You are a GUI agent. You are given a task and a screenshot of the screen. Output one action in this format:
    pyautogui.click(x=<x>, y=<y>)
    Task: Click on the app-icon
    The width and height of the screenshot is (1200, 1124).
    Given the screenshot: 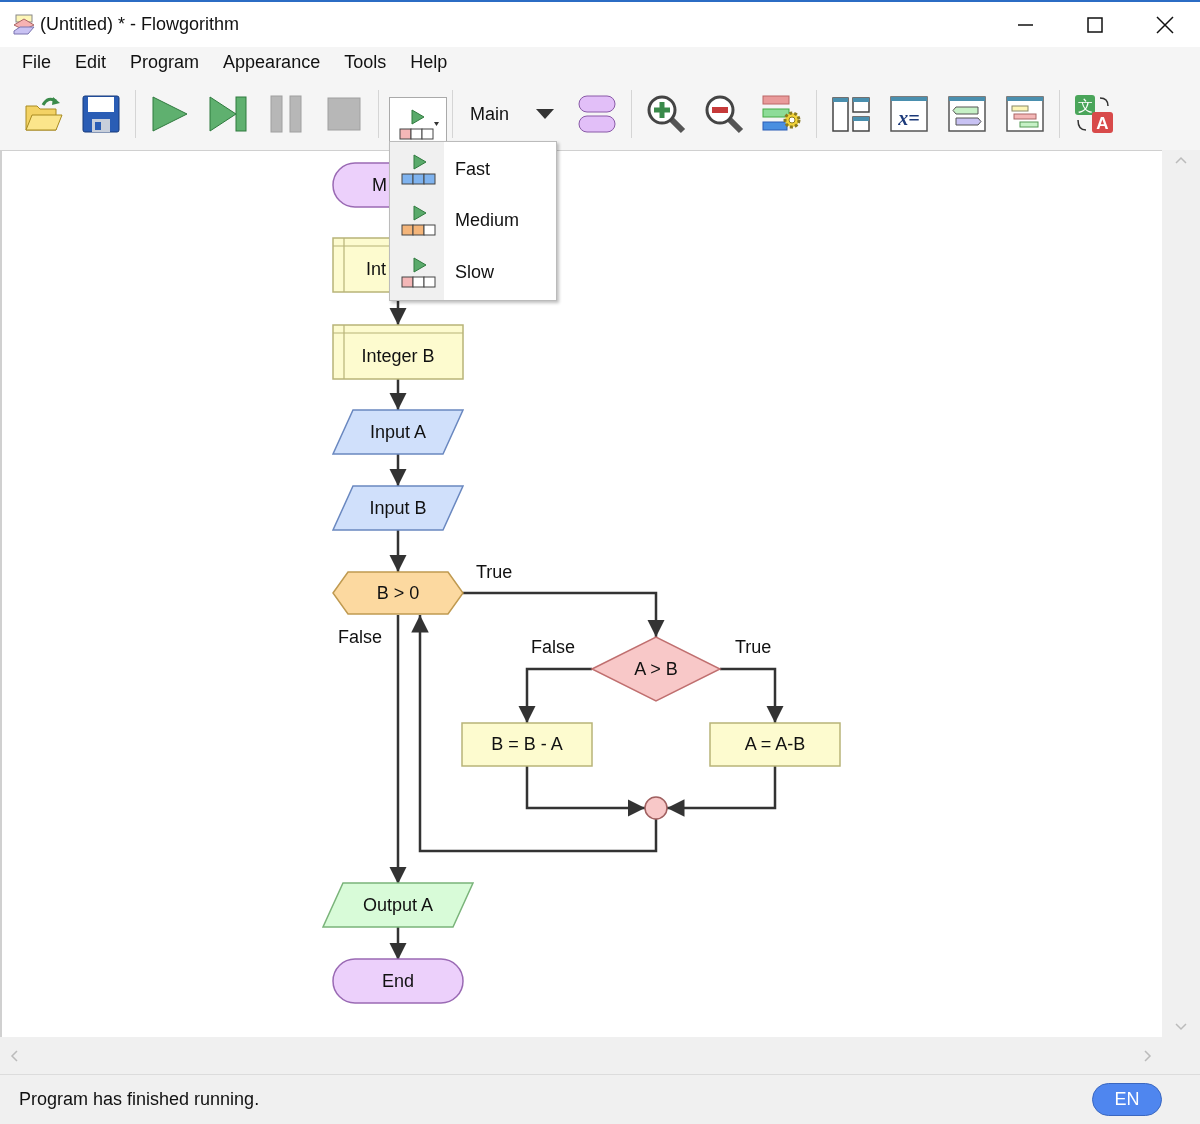 What is the action you would take?
    pyautogui.click(x=24, y=24)
    